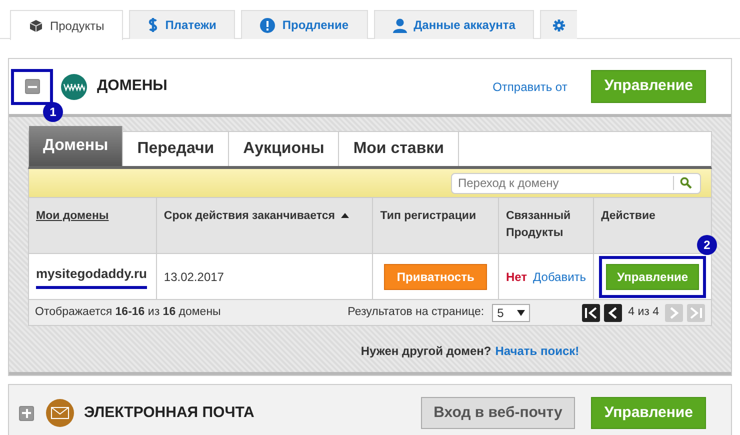  What do you see at coordinates (498, 413) in the screenshot?
I see `webmail-button: Вход в веб-почту` at bounding box center [498, 413].